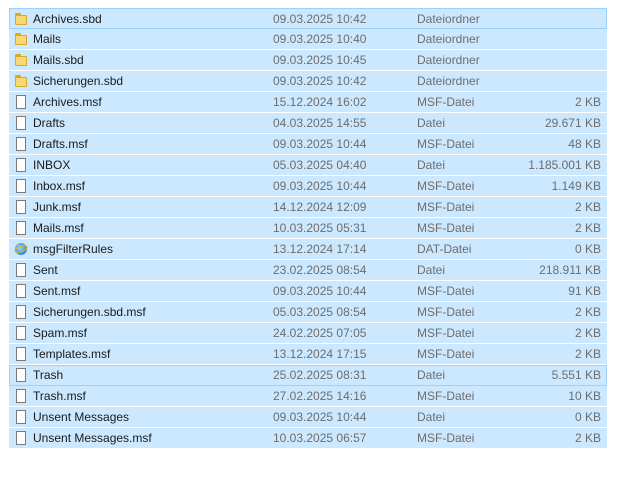  I want to click on file-row: Sent.msf 09.03.2025 10:44 MSF-Datei 91 KB, so click(308, 291).